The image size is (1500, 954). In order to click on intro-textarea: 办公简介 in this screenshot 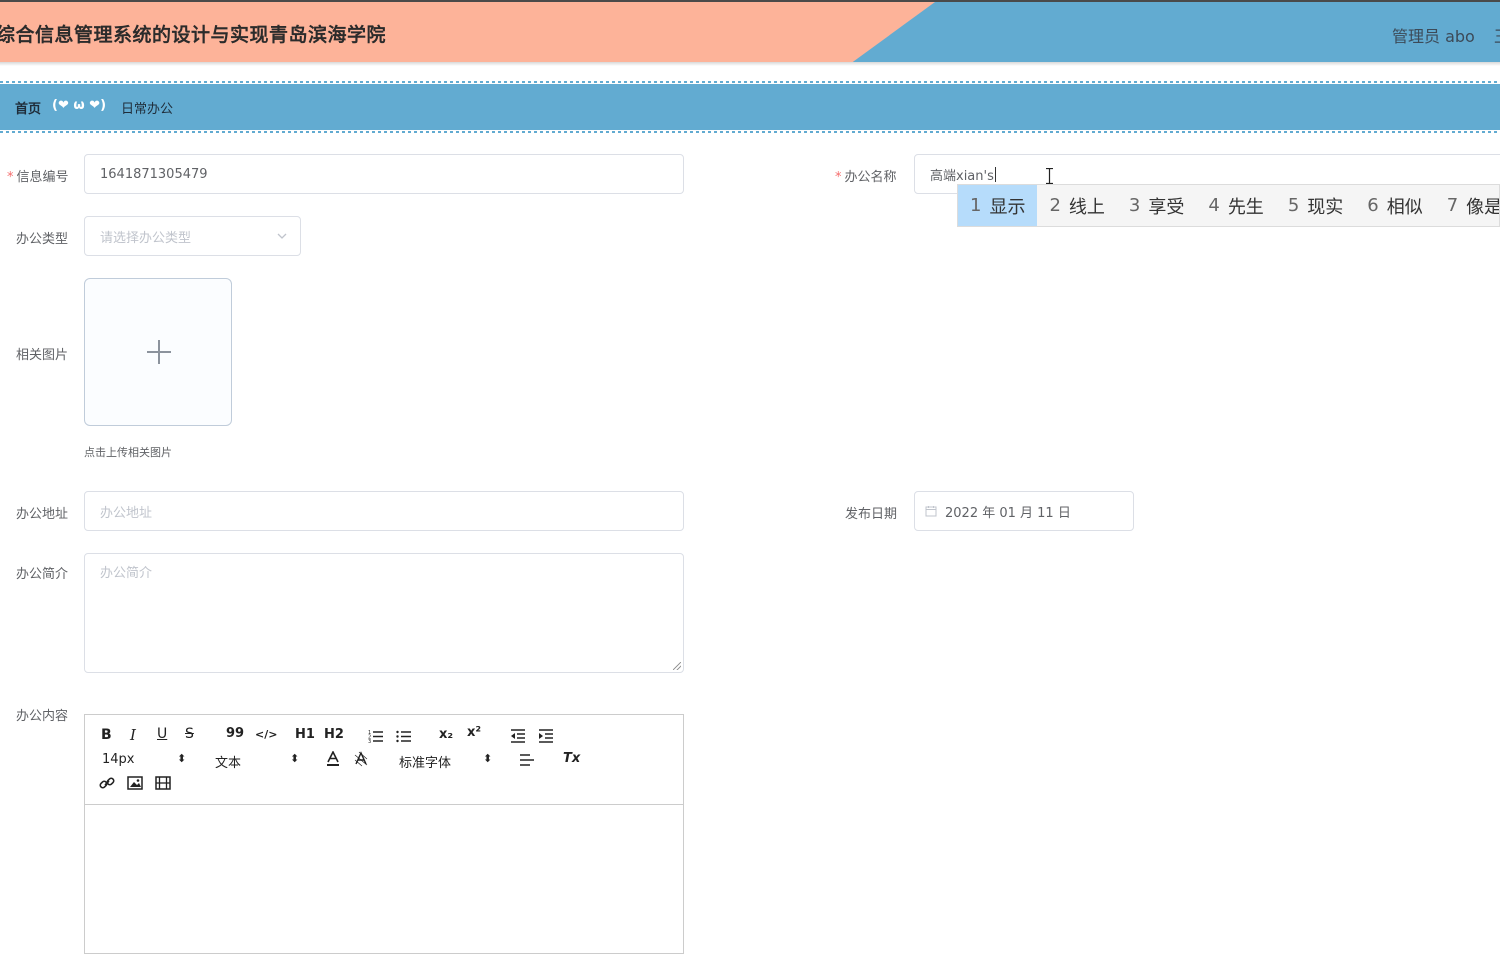, I will do `click(384, 613)`.